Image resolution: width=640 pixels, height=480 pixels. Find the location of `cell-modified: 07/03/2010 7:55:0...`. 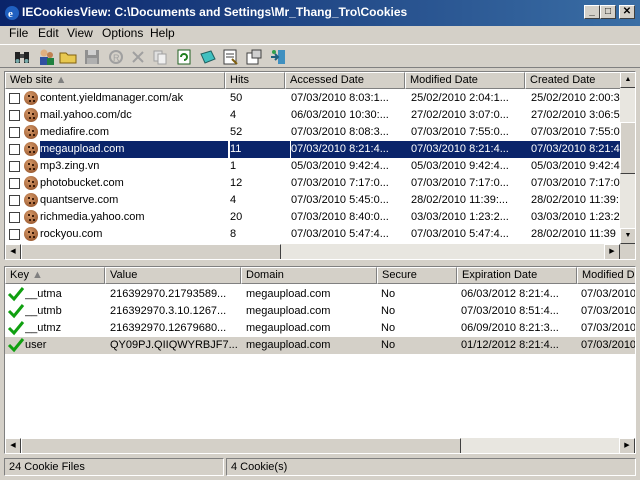

cell-modified: 07/03/2010 7:55:0... is located at coordinates (460, 132).